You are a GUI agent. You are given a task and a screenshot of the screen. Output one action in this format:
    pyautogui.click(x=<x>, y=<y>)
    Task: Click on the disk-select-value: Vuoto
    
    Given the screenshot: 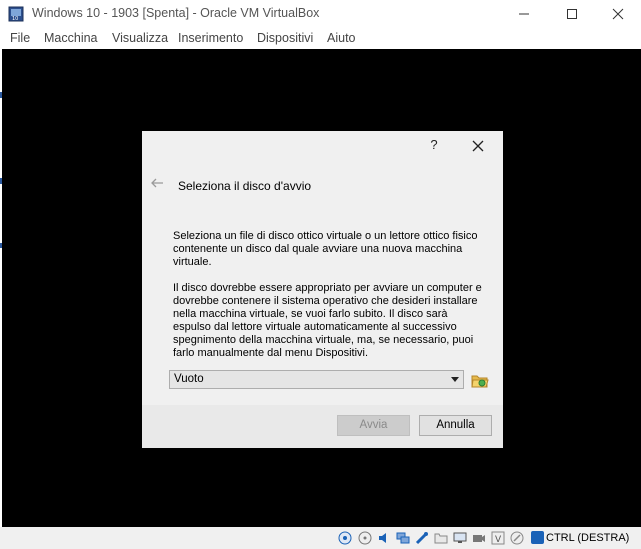 What is the action you would take?
    pyautogui.click(x=189, y=379)
    